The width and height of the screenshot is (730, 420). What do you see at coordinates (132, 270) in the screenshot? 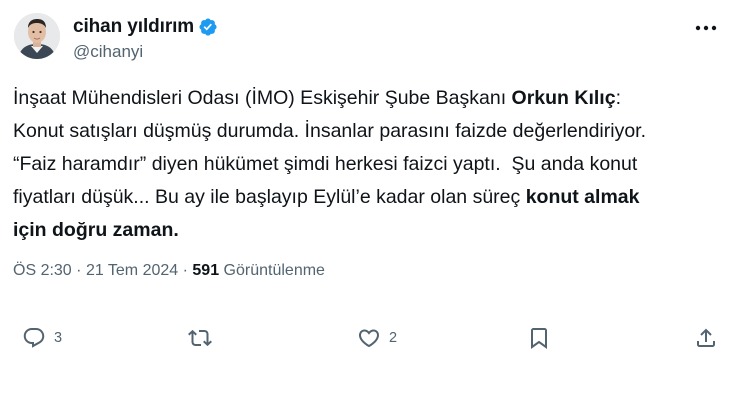
I see `tweet-date: 21 Tem 2024` at bounding box center [132, 270].